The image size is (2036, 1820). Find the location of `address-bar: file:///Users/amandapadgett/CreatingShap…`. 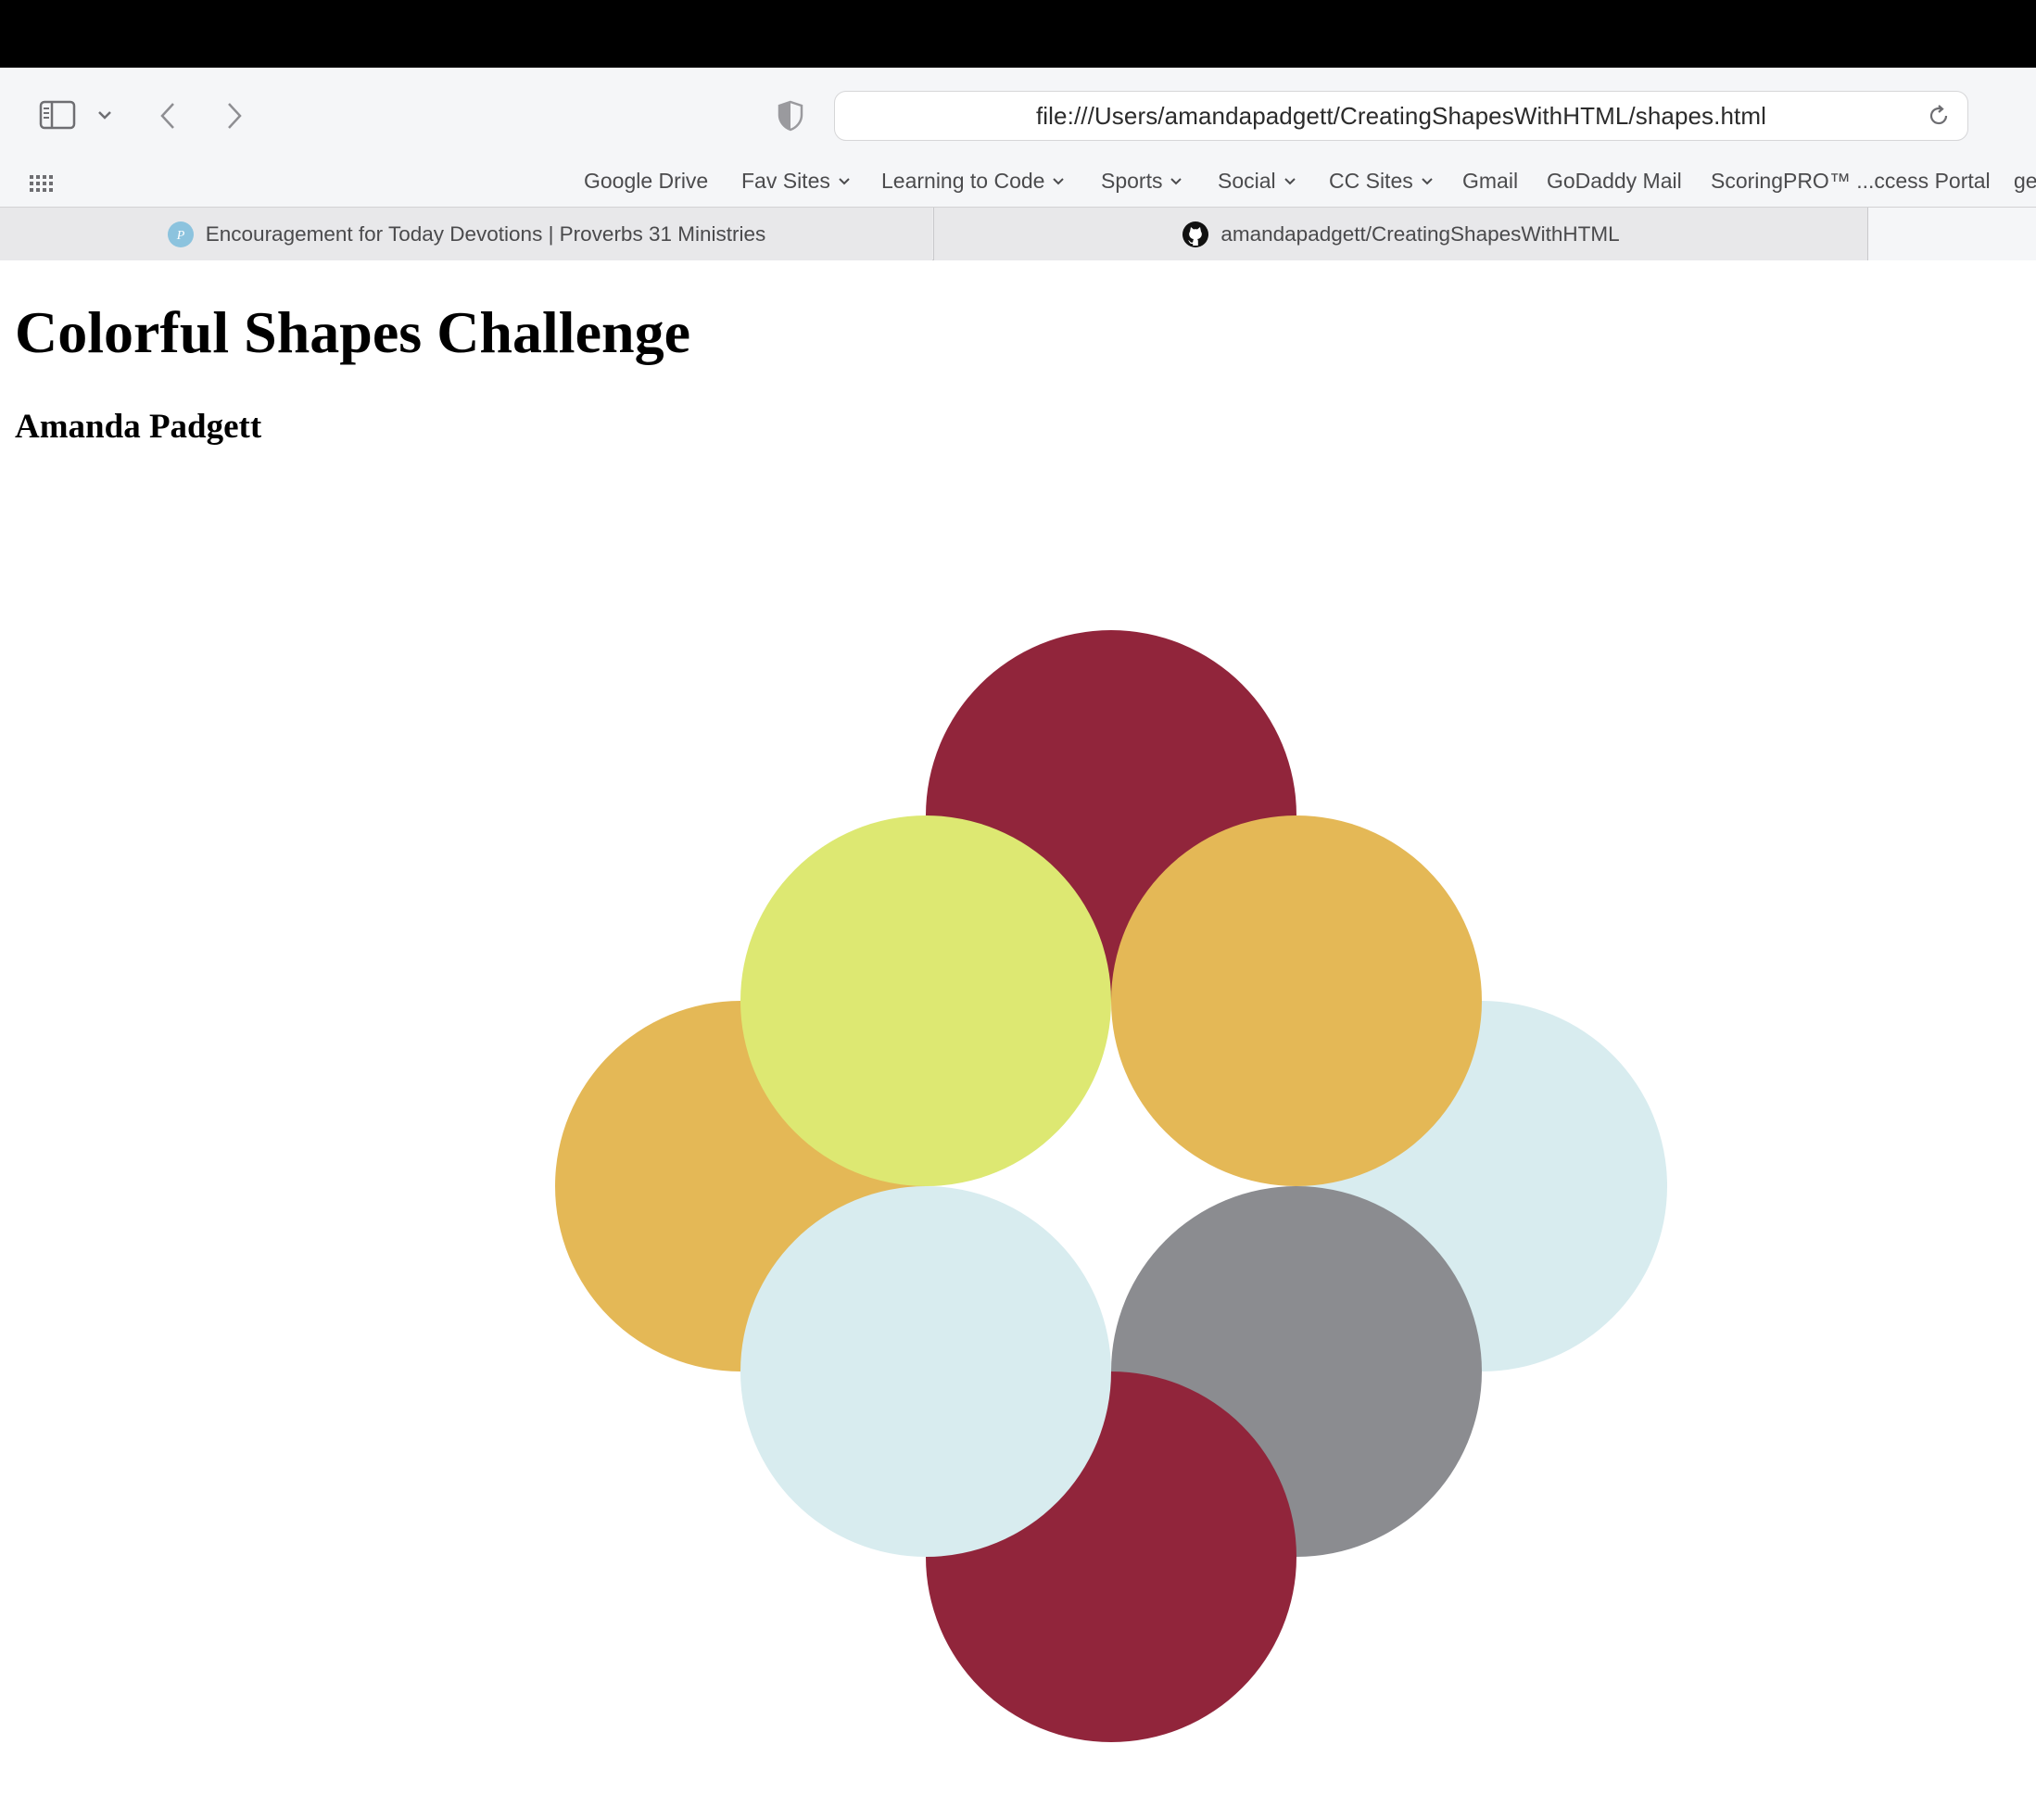

address-bar: file:///Users/amandapadgett/CreatingShap… is located at coordinates (1401, 116).